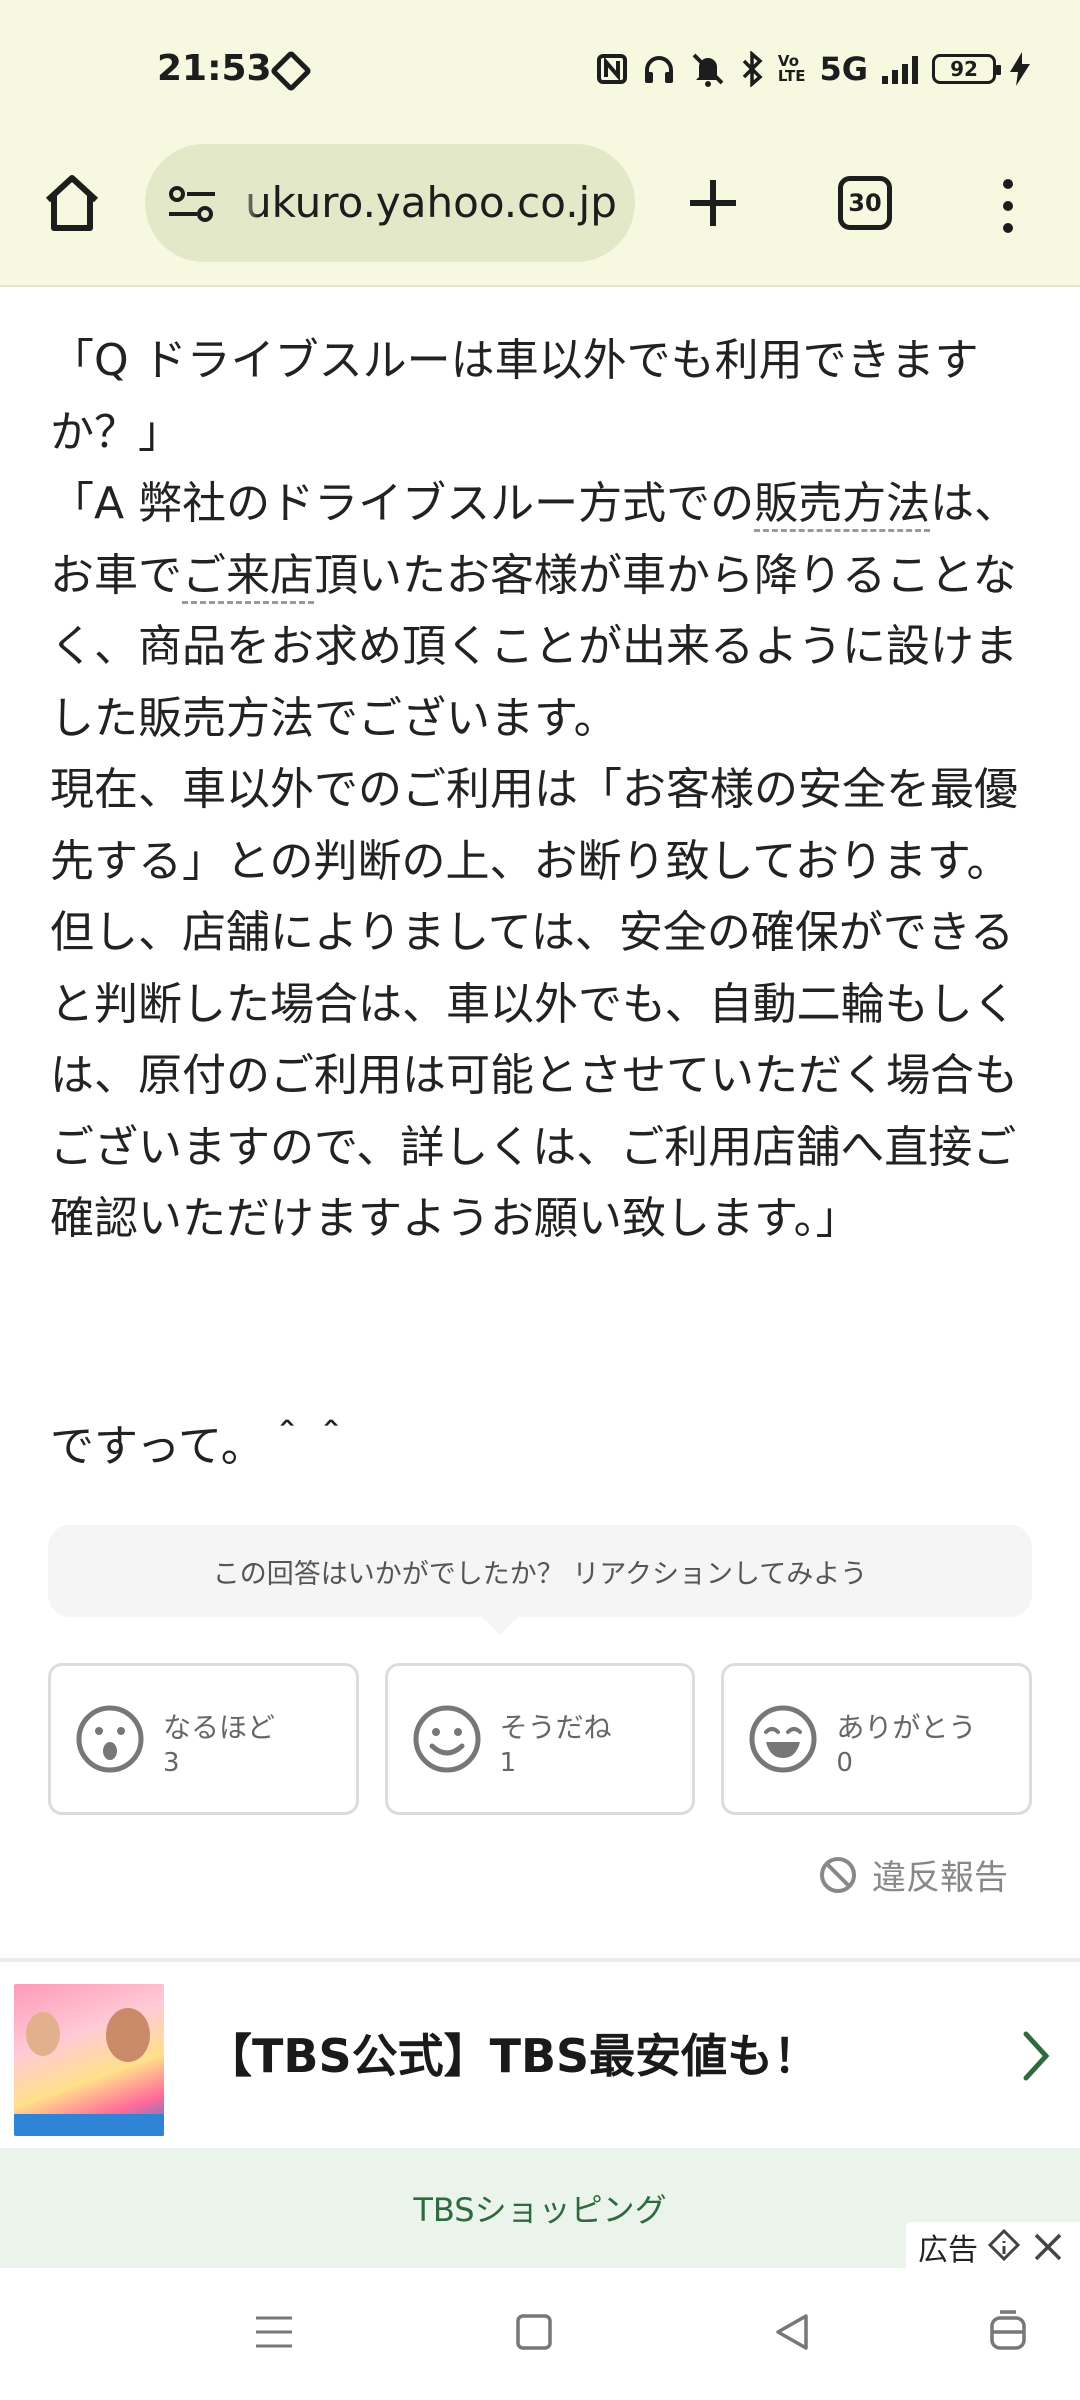 The width and height of the screenshot is (1080, 2400). What do you see at coordinates (110, 1739) in the screenshot?
I see `surprised-face-icon` at bounding box center [110, 1739].